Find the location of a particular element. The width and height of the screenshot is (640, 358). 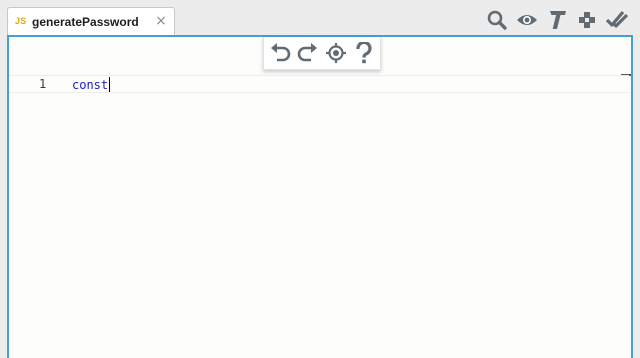

code-line-content: const is located at coordinates (91, 84).